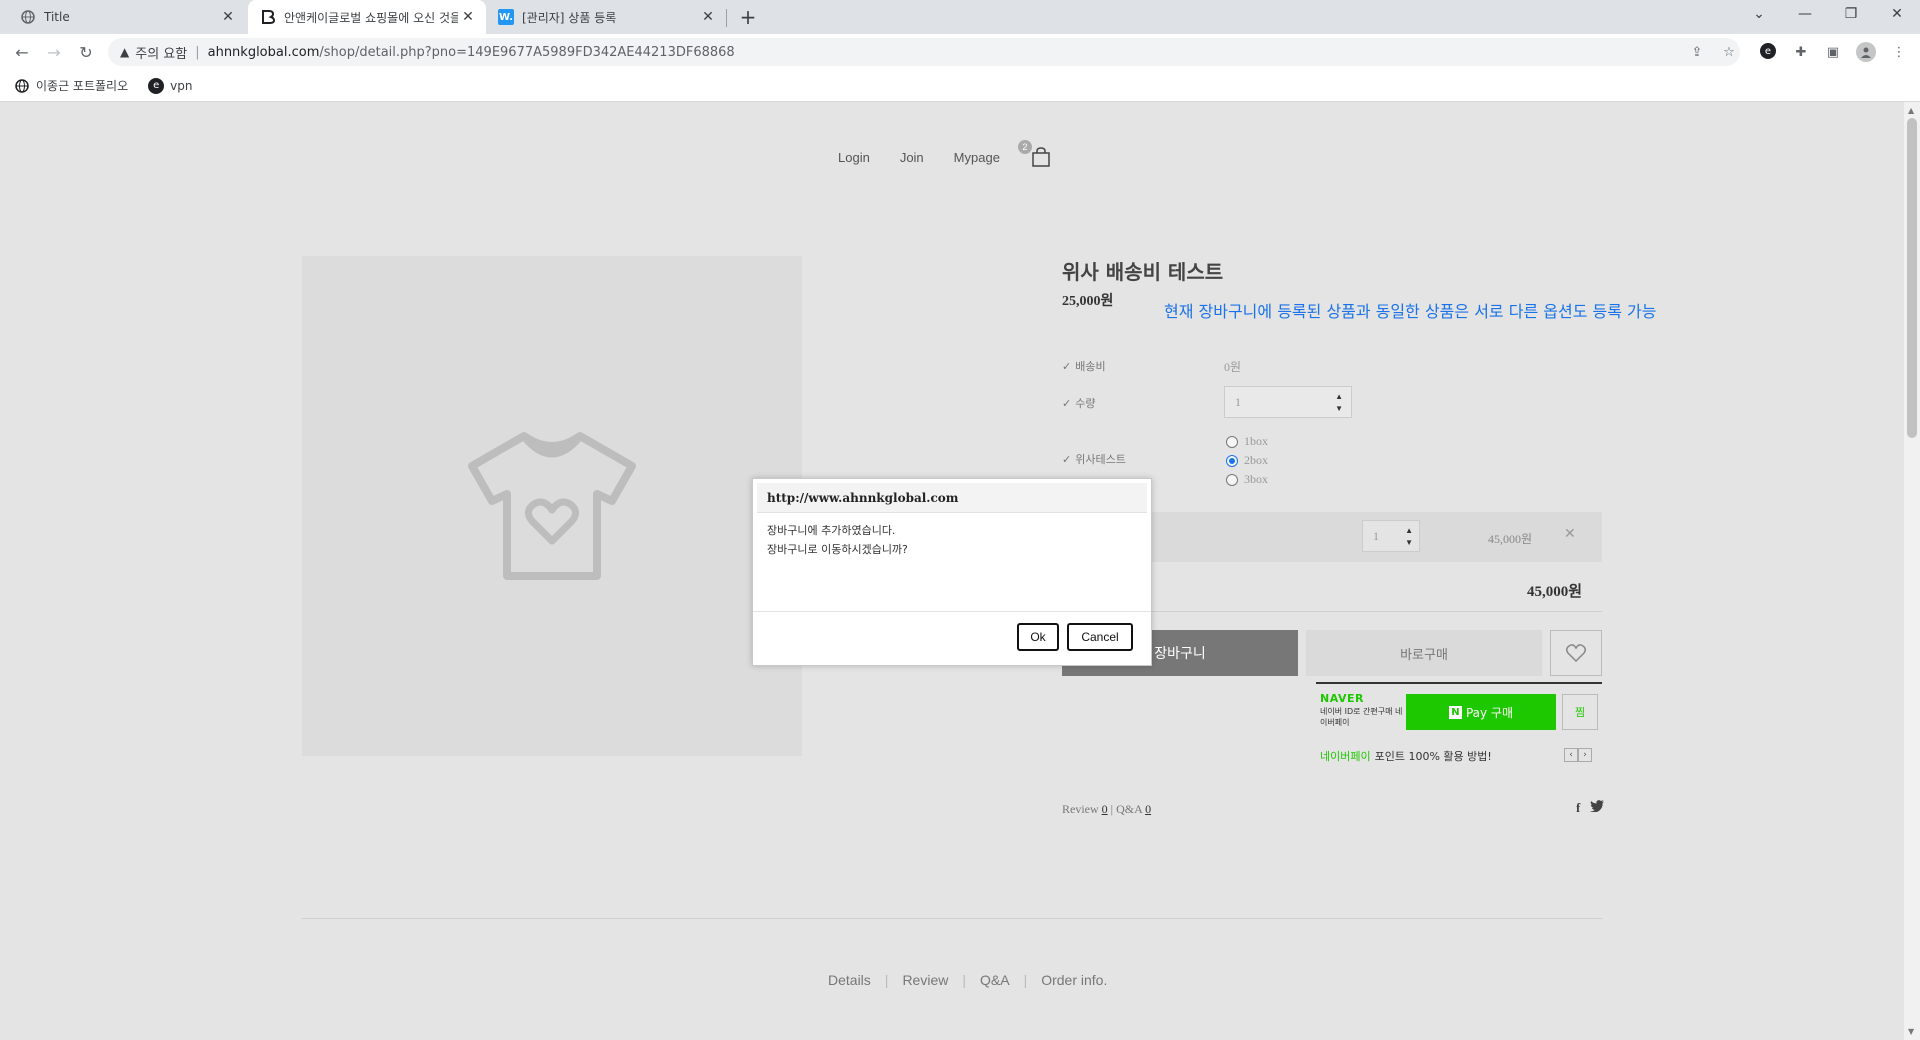 The width and height of the screenshot is (1920, 1040). Describe the element at coordinates (946, 154) in the screenshot. I see `site-nav: Login Join Mypage 2` at that location.